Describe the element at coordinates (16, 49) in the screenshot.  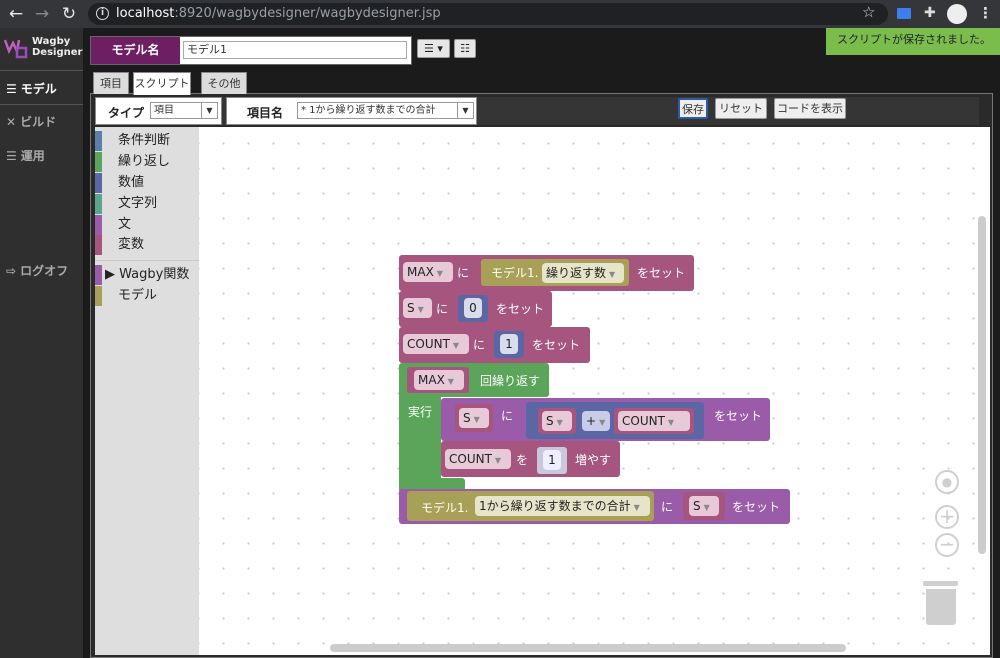
I see `logo-mark-icon` at that location.